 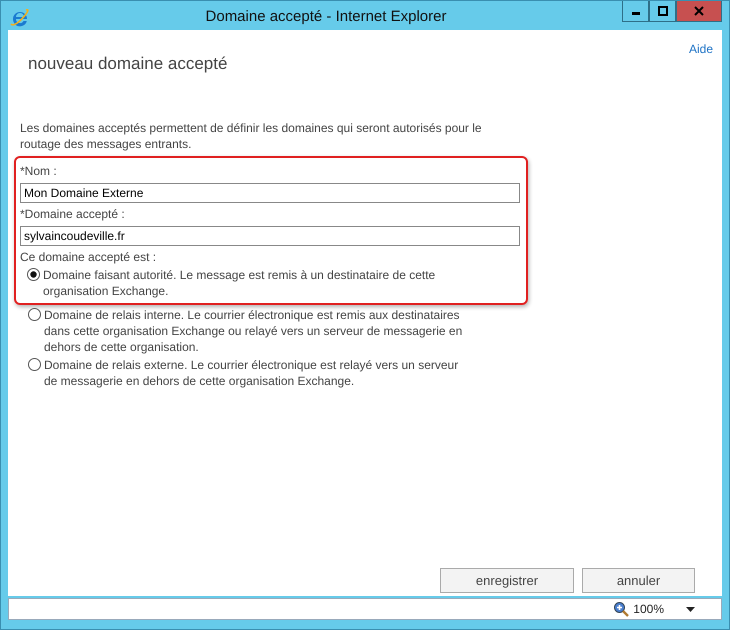 I want to click on field-label: *Nom :, so click(x=39, y=171).